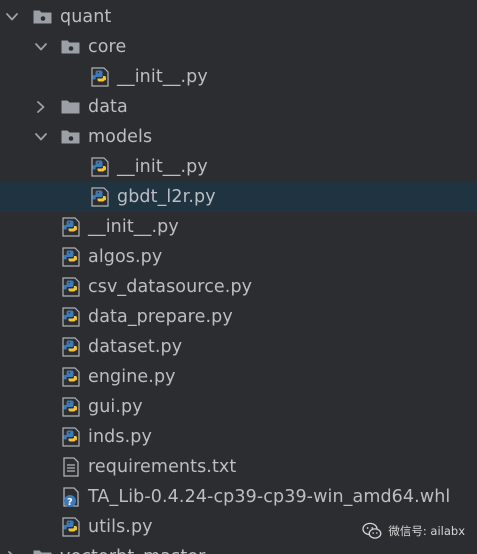 This screenshot has width=477, height=554. I want to click on tree-file-row: algos.py, so click(238, 257).